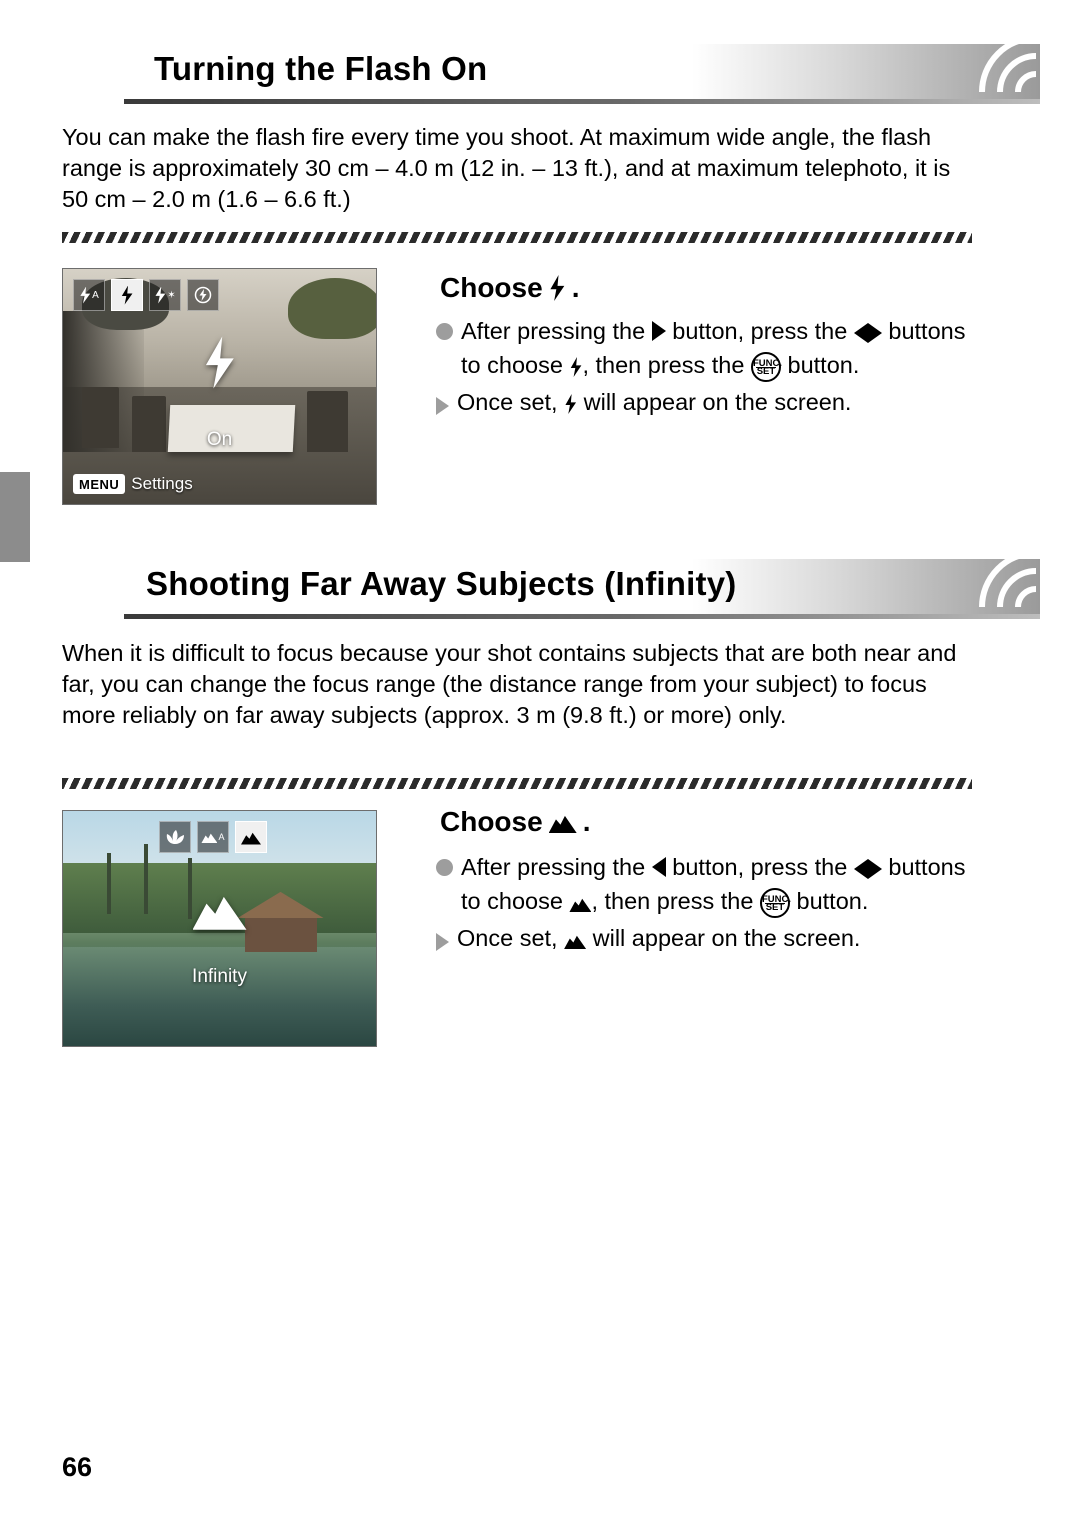 The height and width of the screenshot is (1521, 1080). I want to click on infinity-large-indicator-icon, so click(219, 910).